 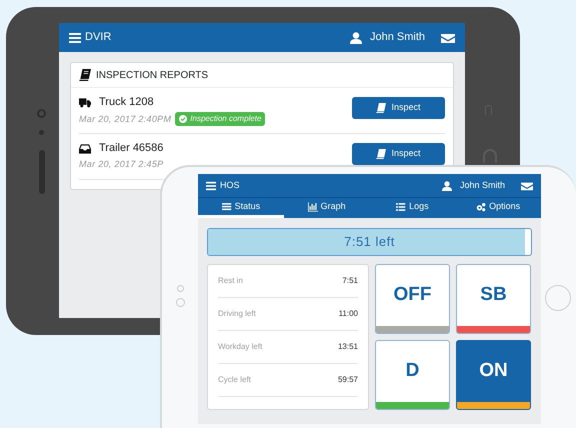 I want to click on header-title: DVIR, so click(x=98, y=38).